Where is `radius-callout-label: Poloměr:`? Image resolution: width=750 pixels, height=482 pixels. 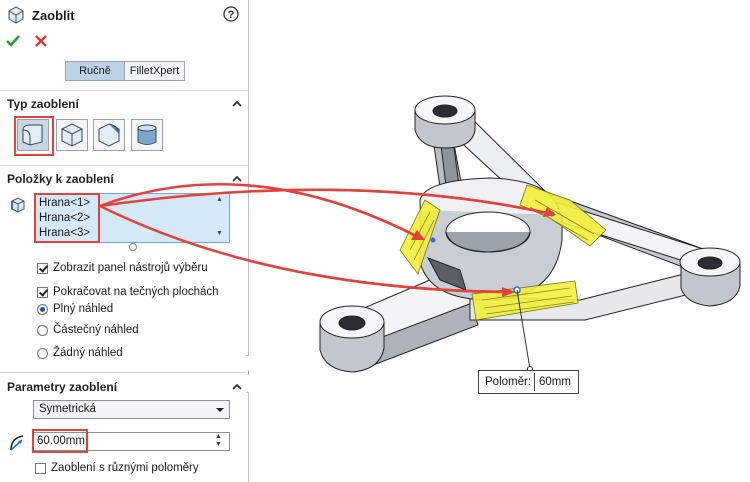 radius-callout-label: Poloměr: is located at coordinates (508, 382).